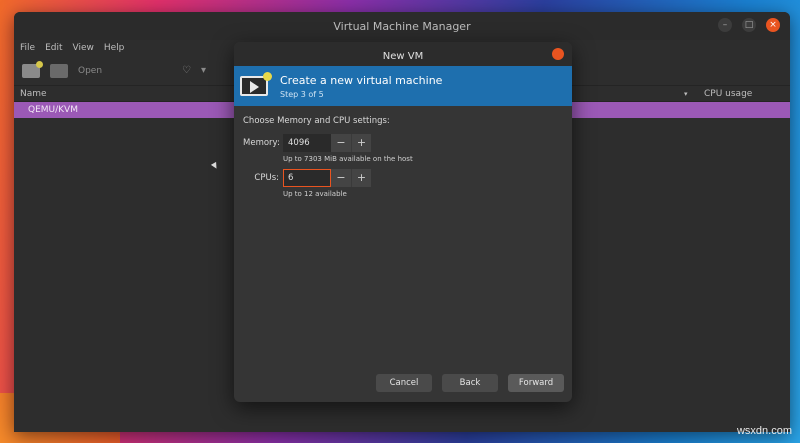  What do you see at coordinates (33, 94) in the screenshot?
I see `name-column-header: Name` at bounding box center [33, 94].